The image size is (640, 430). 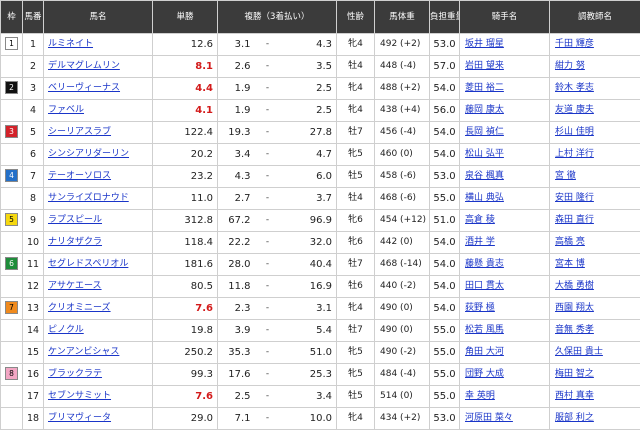 I want to click on horse-name-cell: シーリアスラブ, so click(x=98, y=133).